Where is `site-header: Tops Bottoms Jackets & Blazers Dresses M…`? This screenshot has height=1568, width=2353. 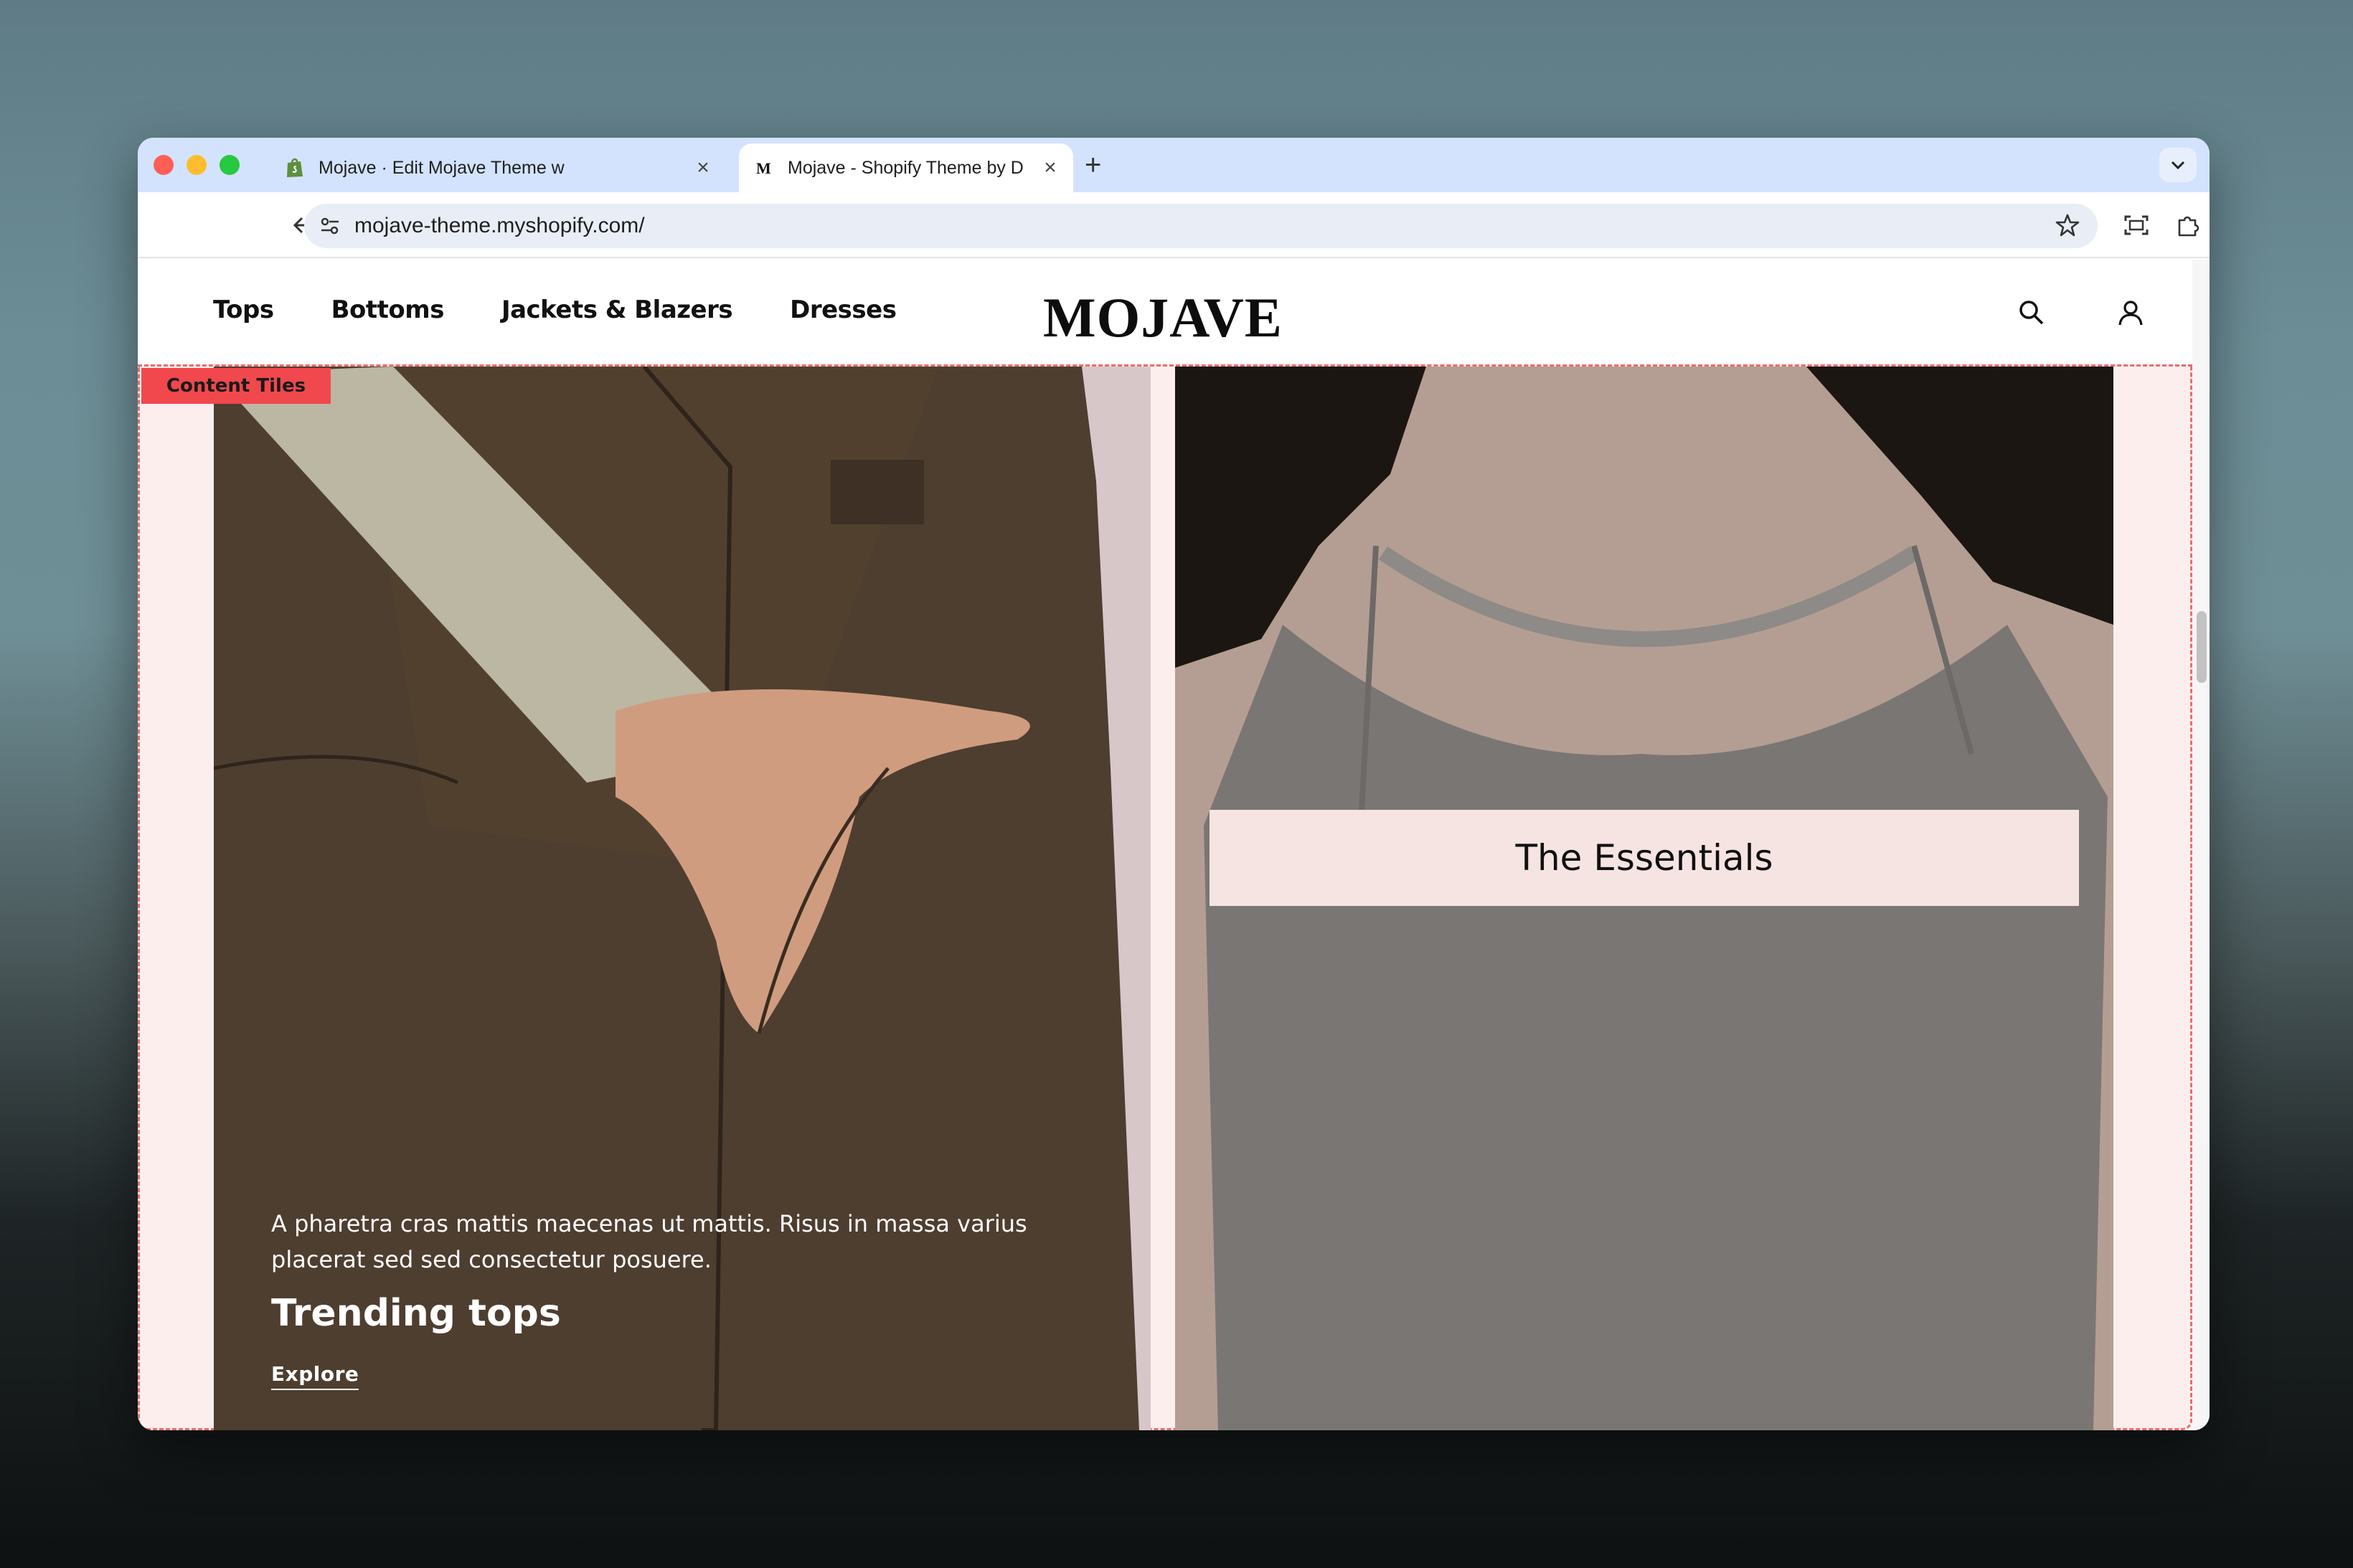 site-header: Tops Bottoms Jackets & Blazers Dresses M… is located at coordinates (1165, 312).